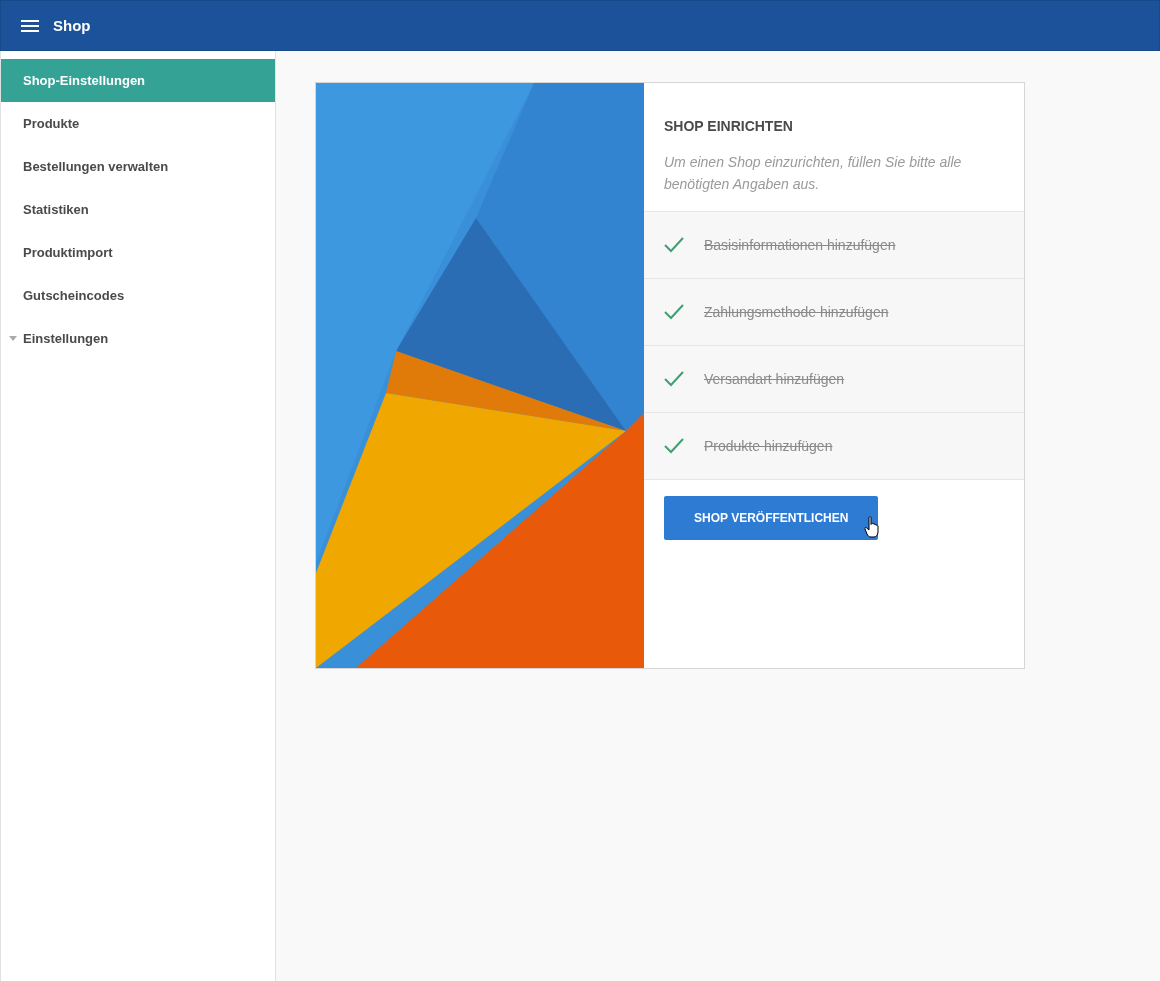 The height and width of the screenshot is (981, 1160). I want to click on setup-step: Basisinformationen hinzufügen, so click(800, 245).